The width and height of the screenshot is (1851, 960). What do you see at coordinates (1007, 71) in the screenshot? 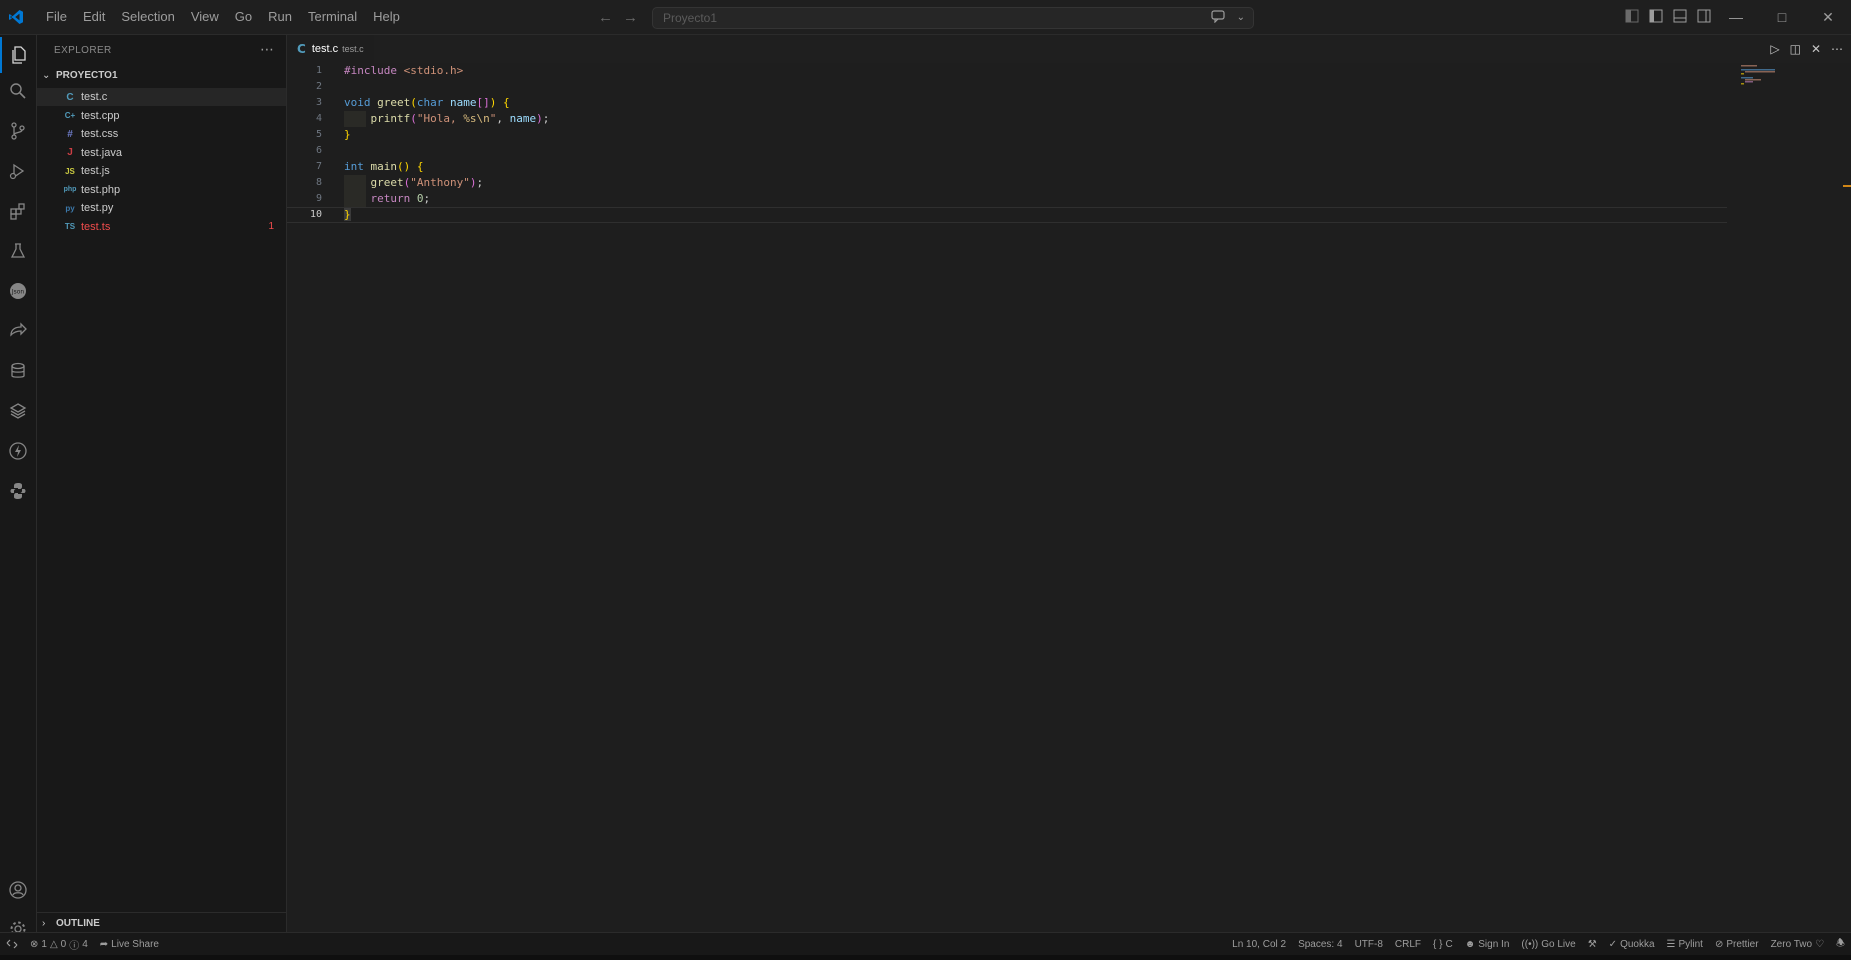
I see `code-line: 1 #include <stdio.h>` at bounding box center [1007, 71].